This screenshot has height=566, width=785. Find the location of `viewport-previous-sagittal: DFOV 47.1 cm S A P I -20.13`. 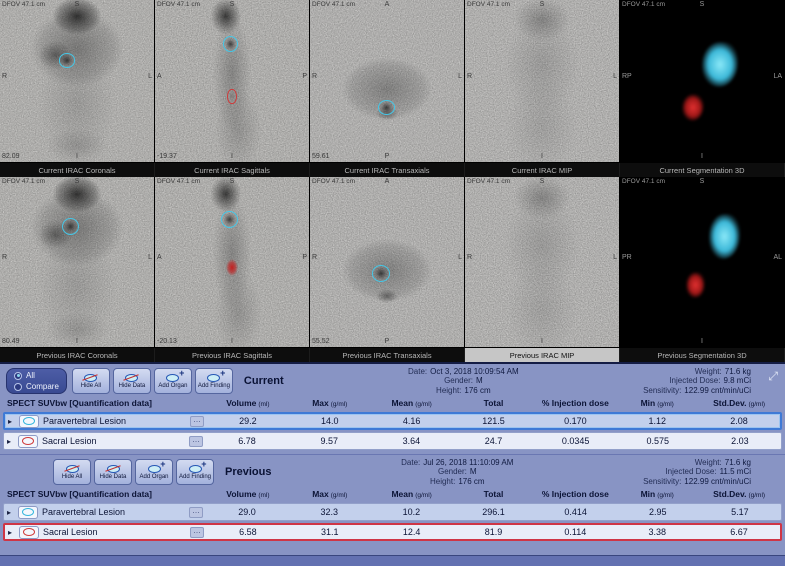

viewport-previous-sagittal: DFOV 47.1 cm S A P I -20.13 is located at coordinates (232, 262).